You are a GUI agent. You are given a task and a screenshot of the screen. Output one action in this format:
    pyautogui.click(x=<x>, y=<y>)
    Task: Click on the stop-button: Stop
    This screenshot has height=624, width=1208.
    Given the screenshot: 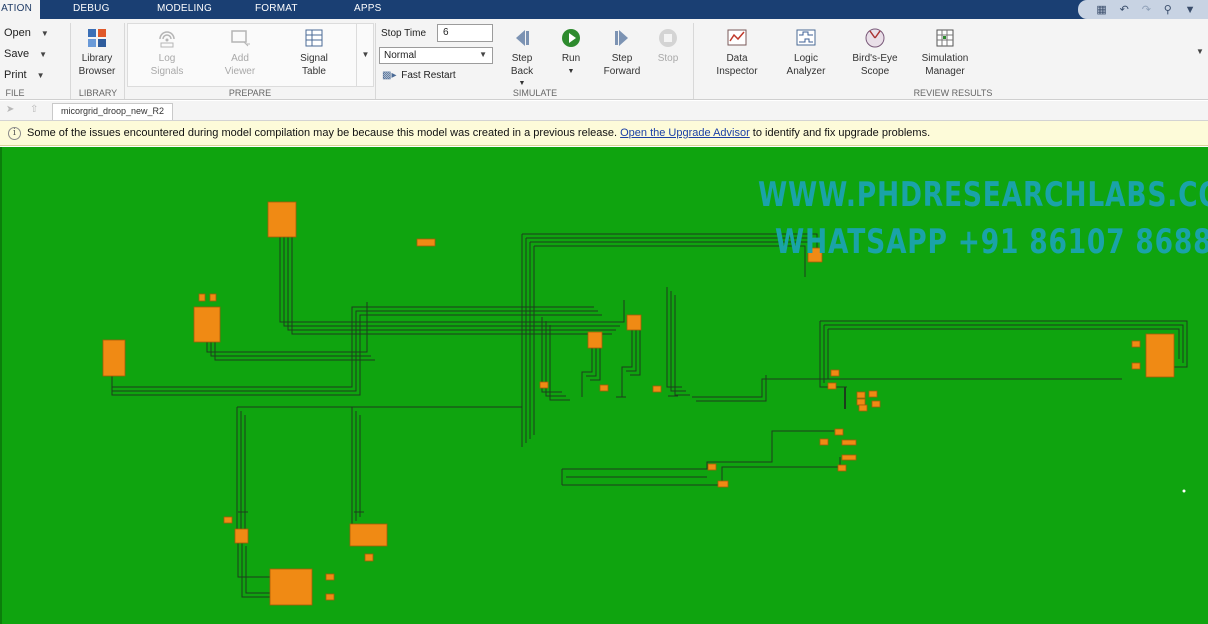 What is the action you would take?
    pyautogui.click(x=668, y=46)
    